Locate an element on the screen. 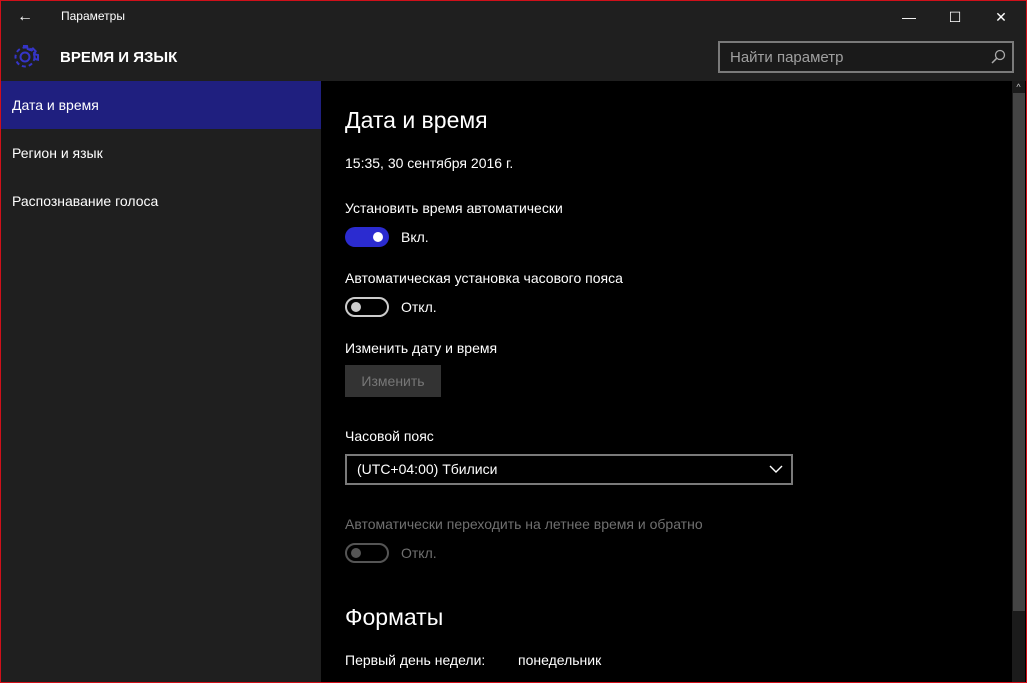 The image size is (1027, 683). maximize-icon: ☐ is located at coordinates (955, 17).